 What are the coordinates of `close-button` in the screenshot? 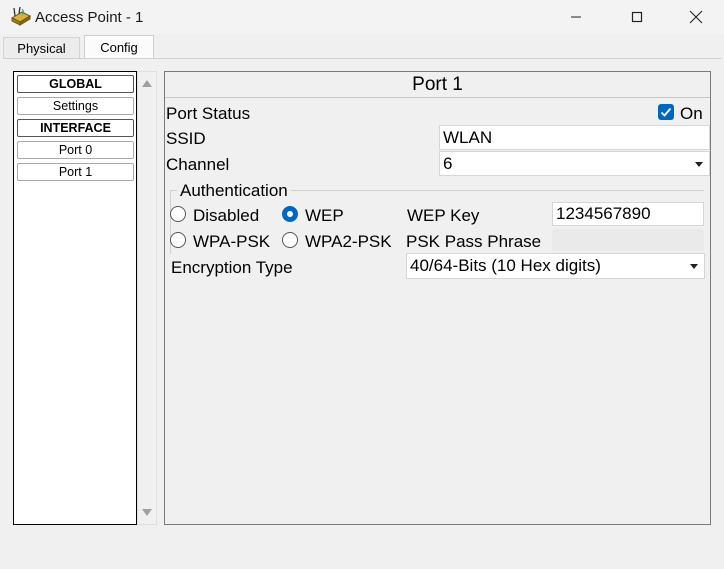 It's located at (696, 17).